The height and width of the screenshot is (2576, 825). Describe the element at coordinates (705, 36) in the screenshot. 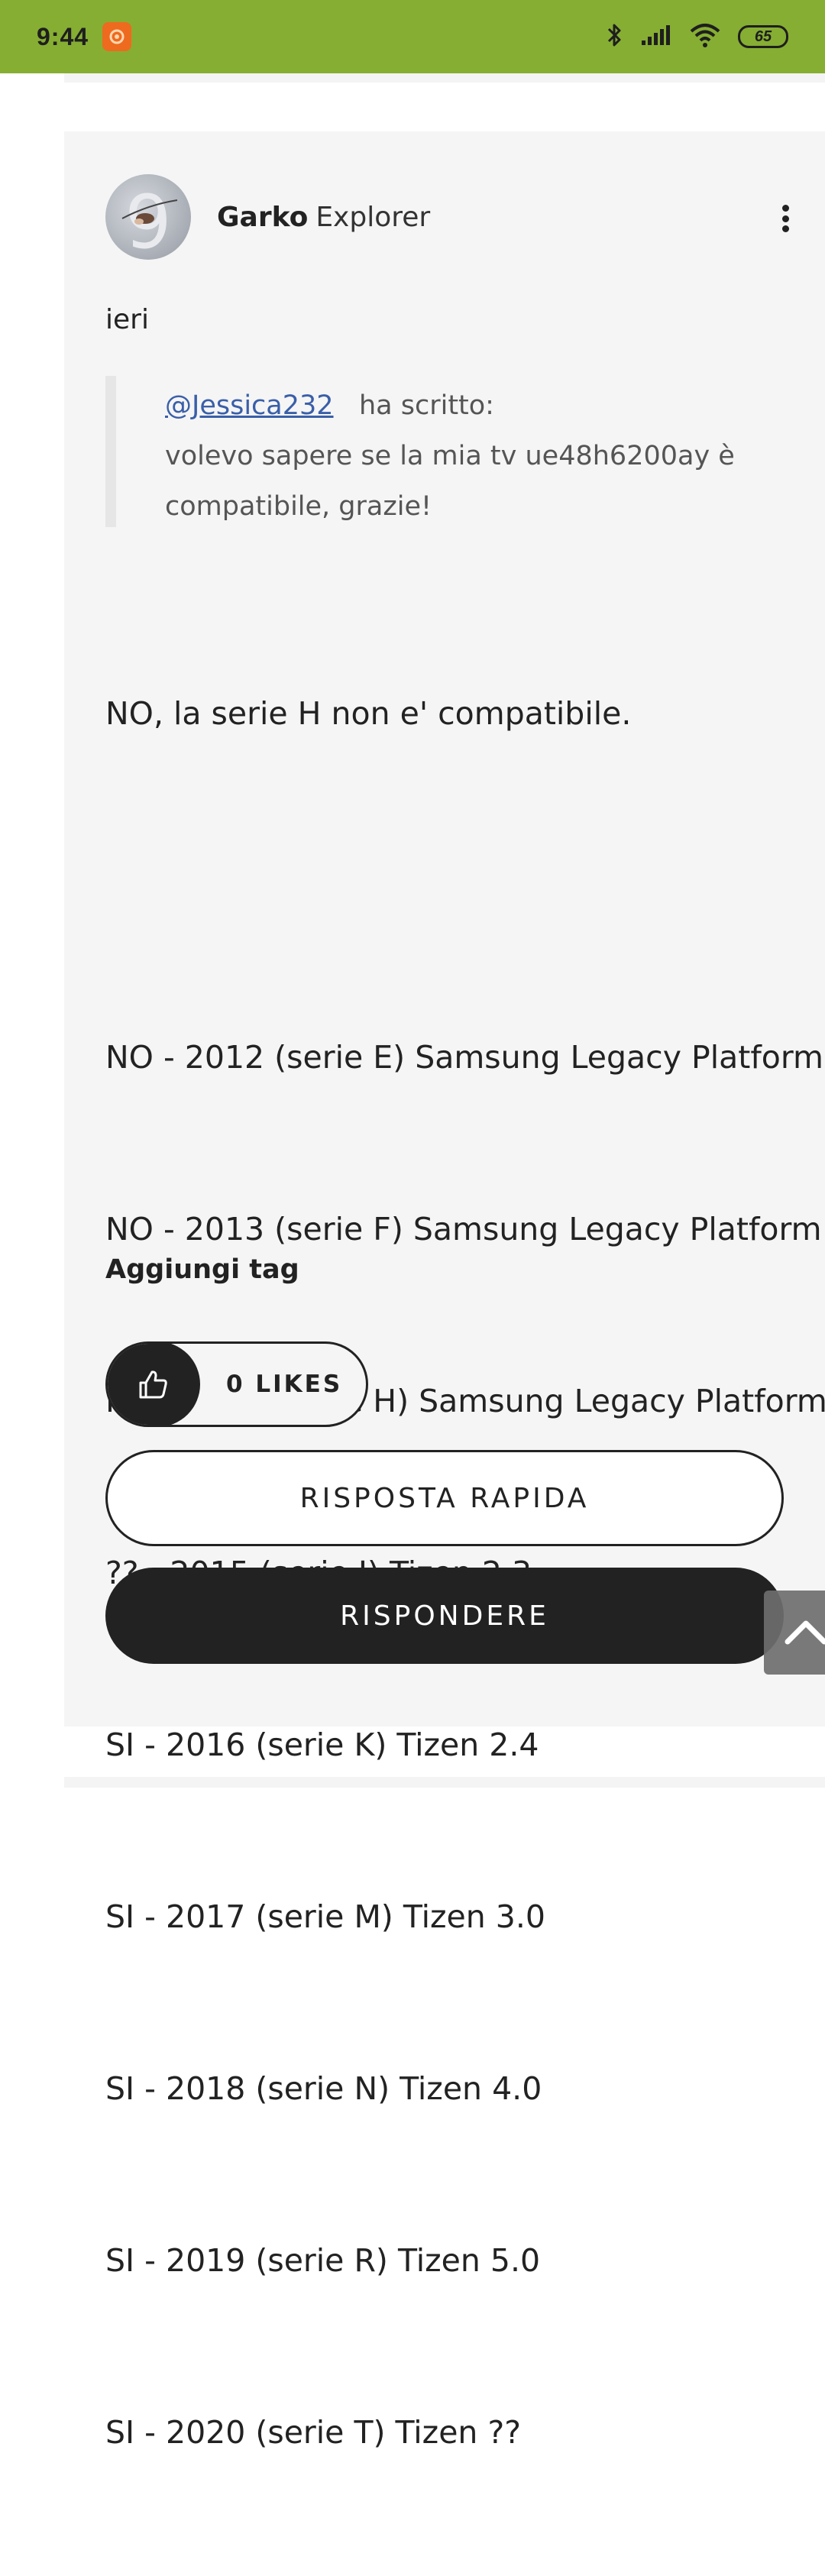

I see `wifi-icon` at that location.